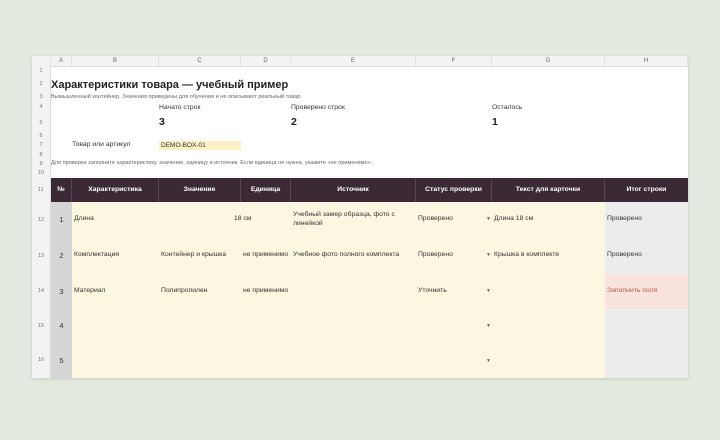 Image resolution: width=720 pixels, height=440 pixels. What do you see at coordinates (41, 190) in the screenshot?
I see `row-header: 11` at bounding box center [41, 190].